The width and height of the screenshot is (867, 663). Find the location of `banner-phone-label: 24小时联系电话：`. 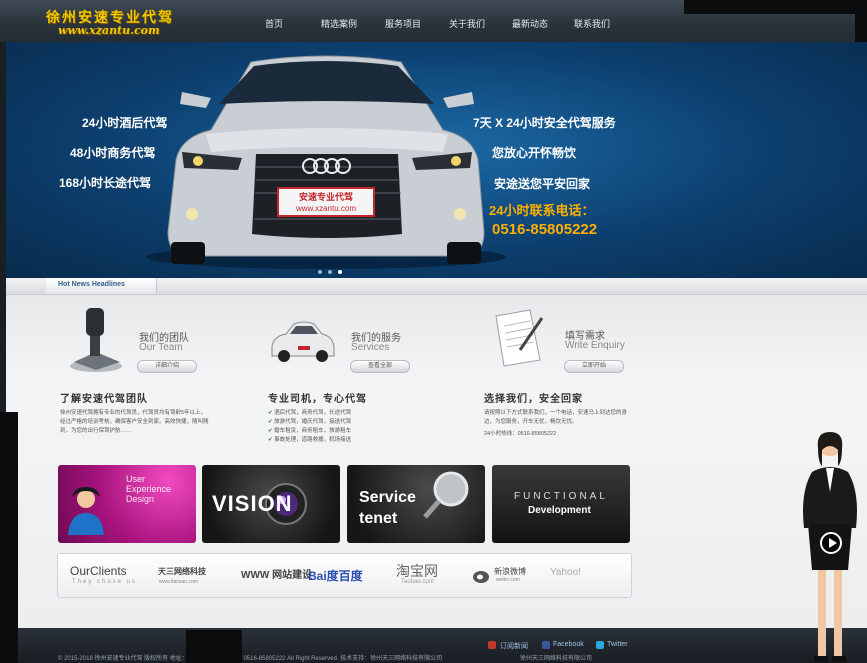

banner-phone-label: 24小时联系电话： is located at coordinates (542, 210).